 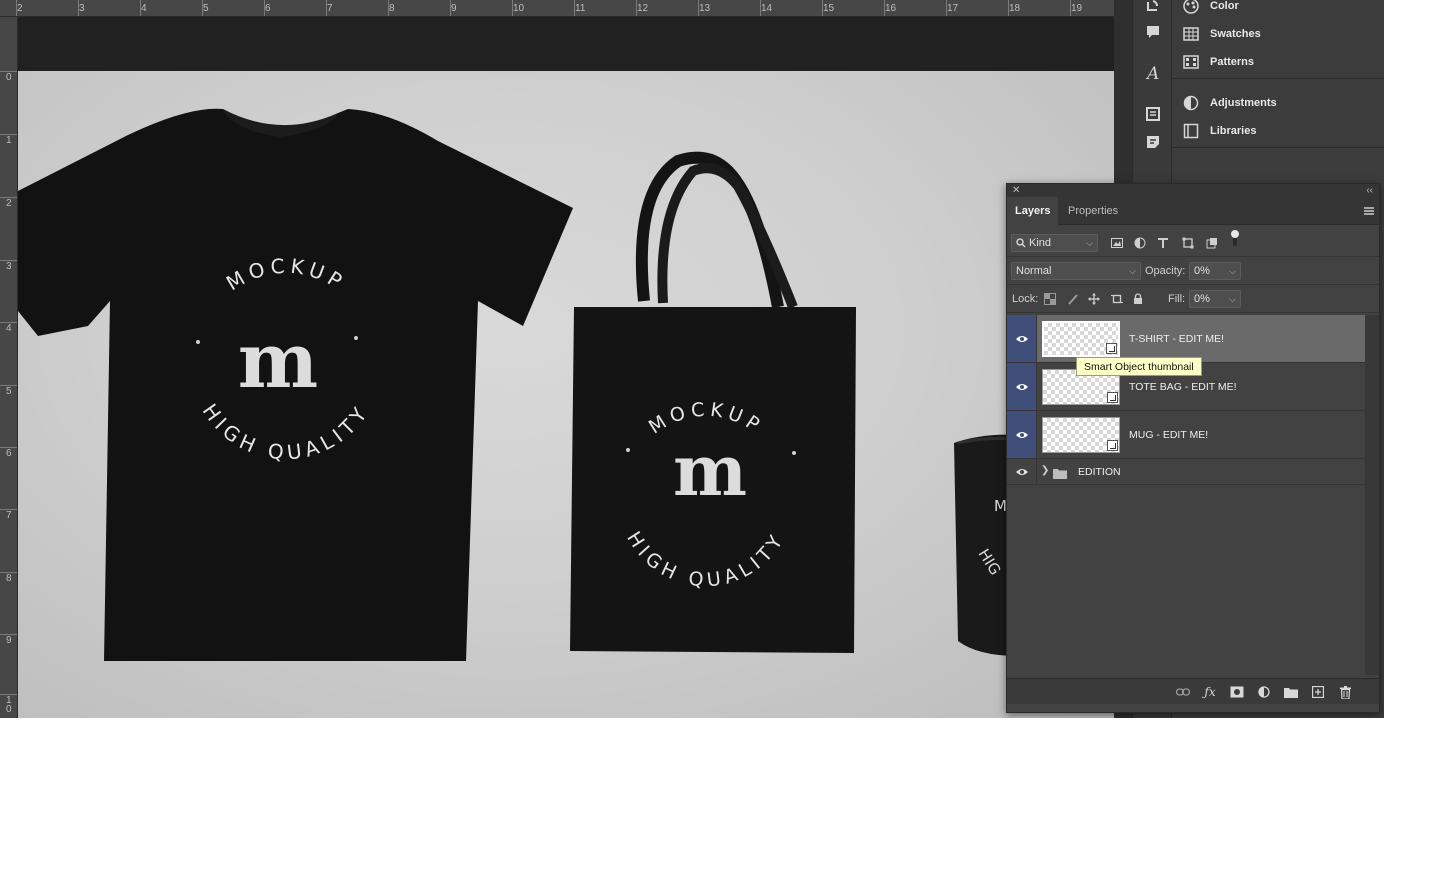 What do you see at coordinates (1073, 299) in the screenshot?
I see `lock-image-pixels-icon` at bounding box center [1073, 299].